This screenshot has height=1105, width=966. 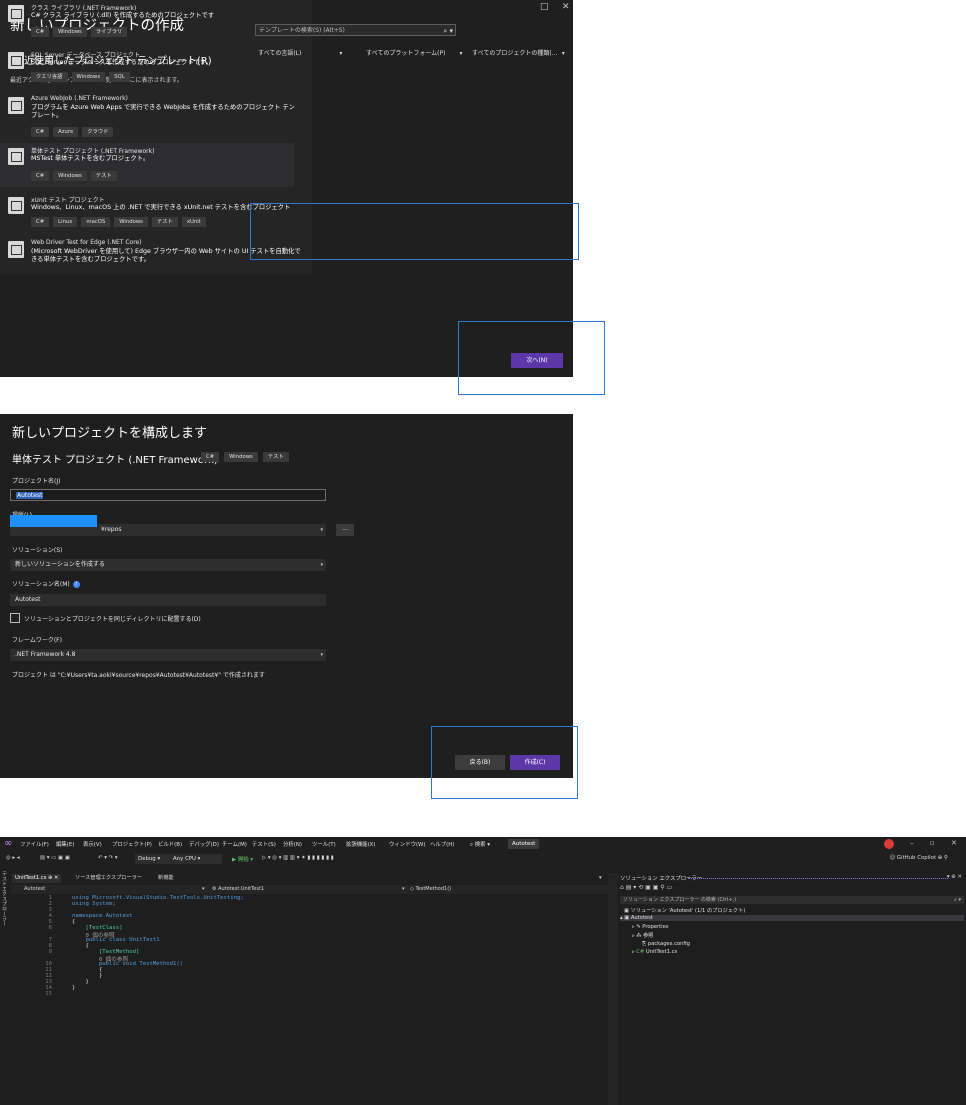 What do you see at coordinates (324, 844) in the screenshot?
I see `menu-tools: ツール(T)` at bounding box center [324, 844].